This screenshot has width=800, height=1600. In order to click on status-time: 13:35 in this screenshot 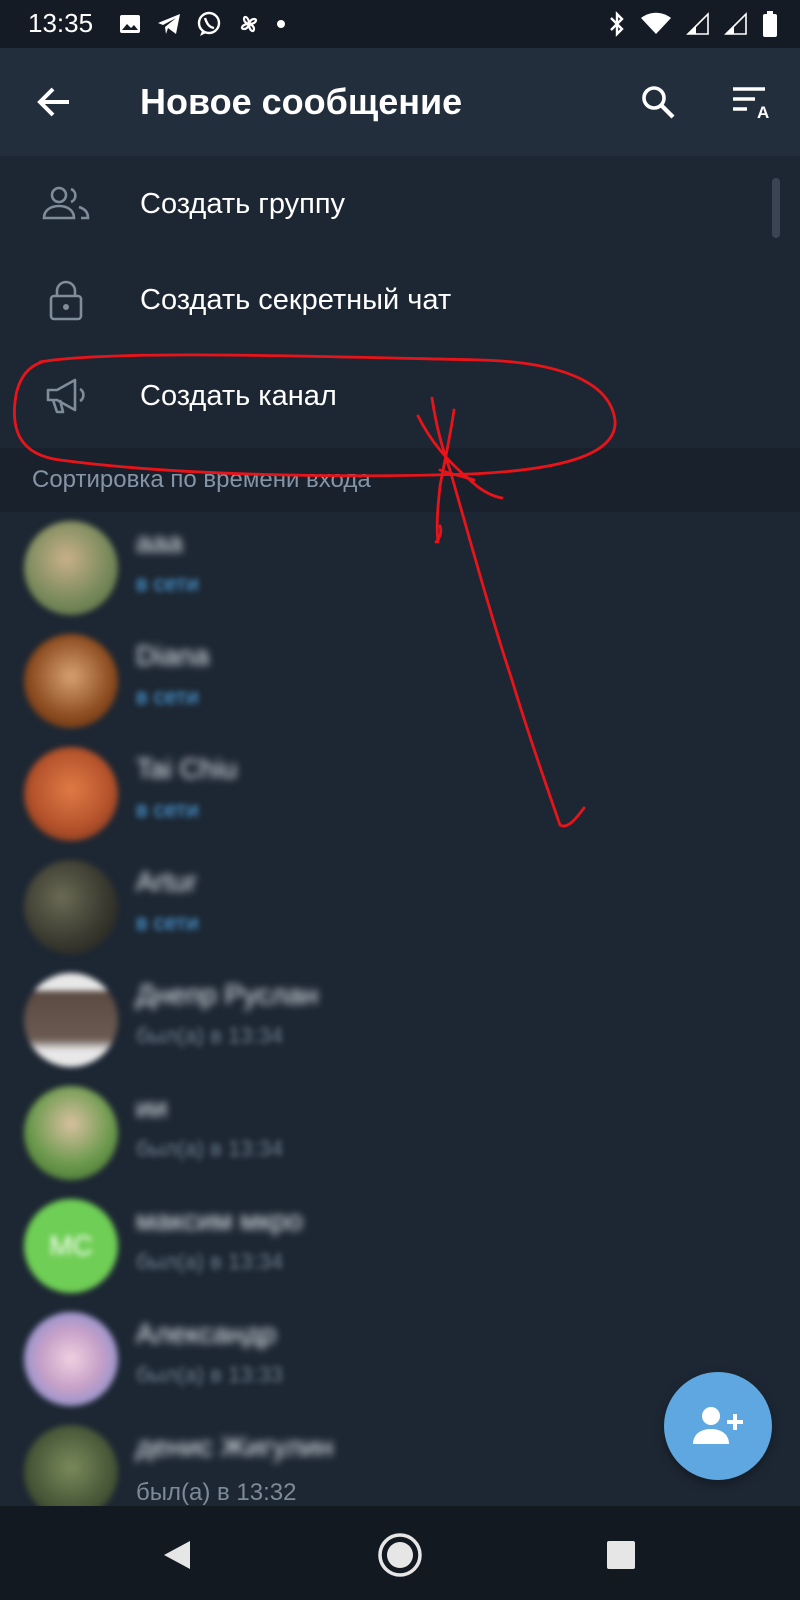, I will do `click(61, 23)`.